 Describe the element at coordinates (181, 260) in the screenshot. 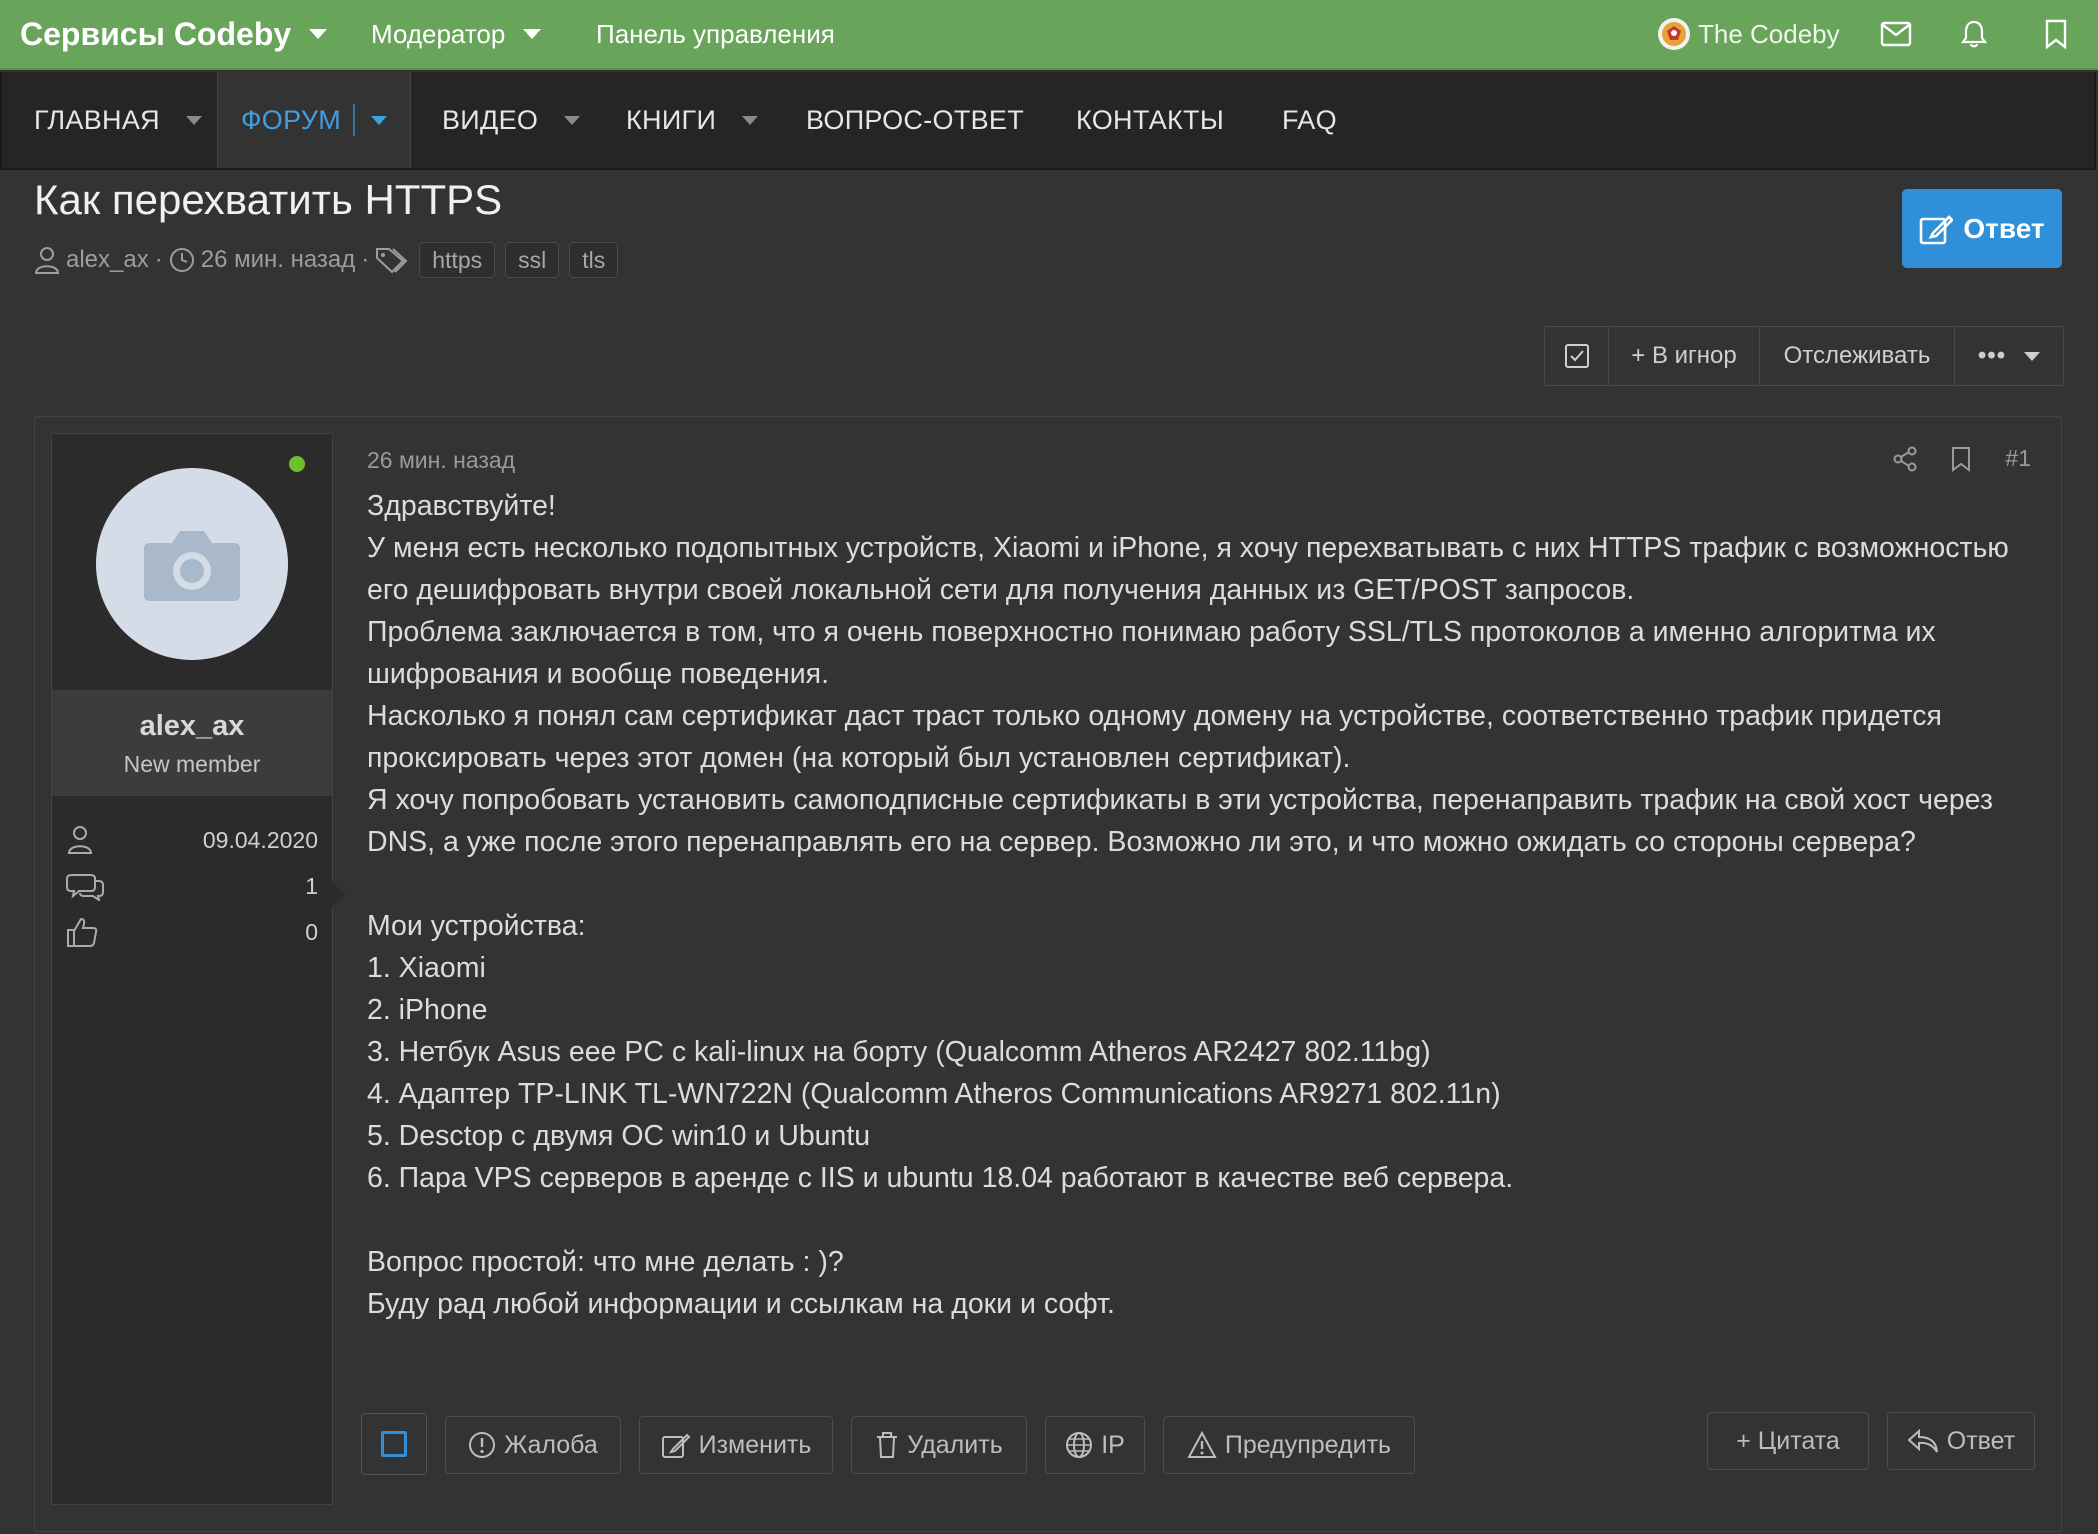

I see `clock-icon` at that location.